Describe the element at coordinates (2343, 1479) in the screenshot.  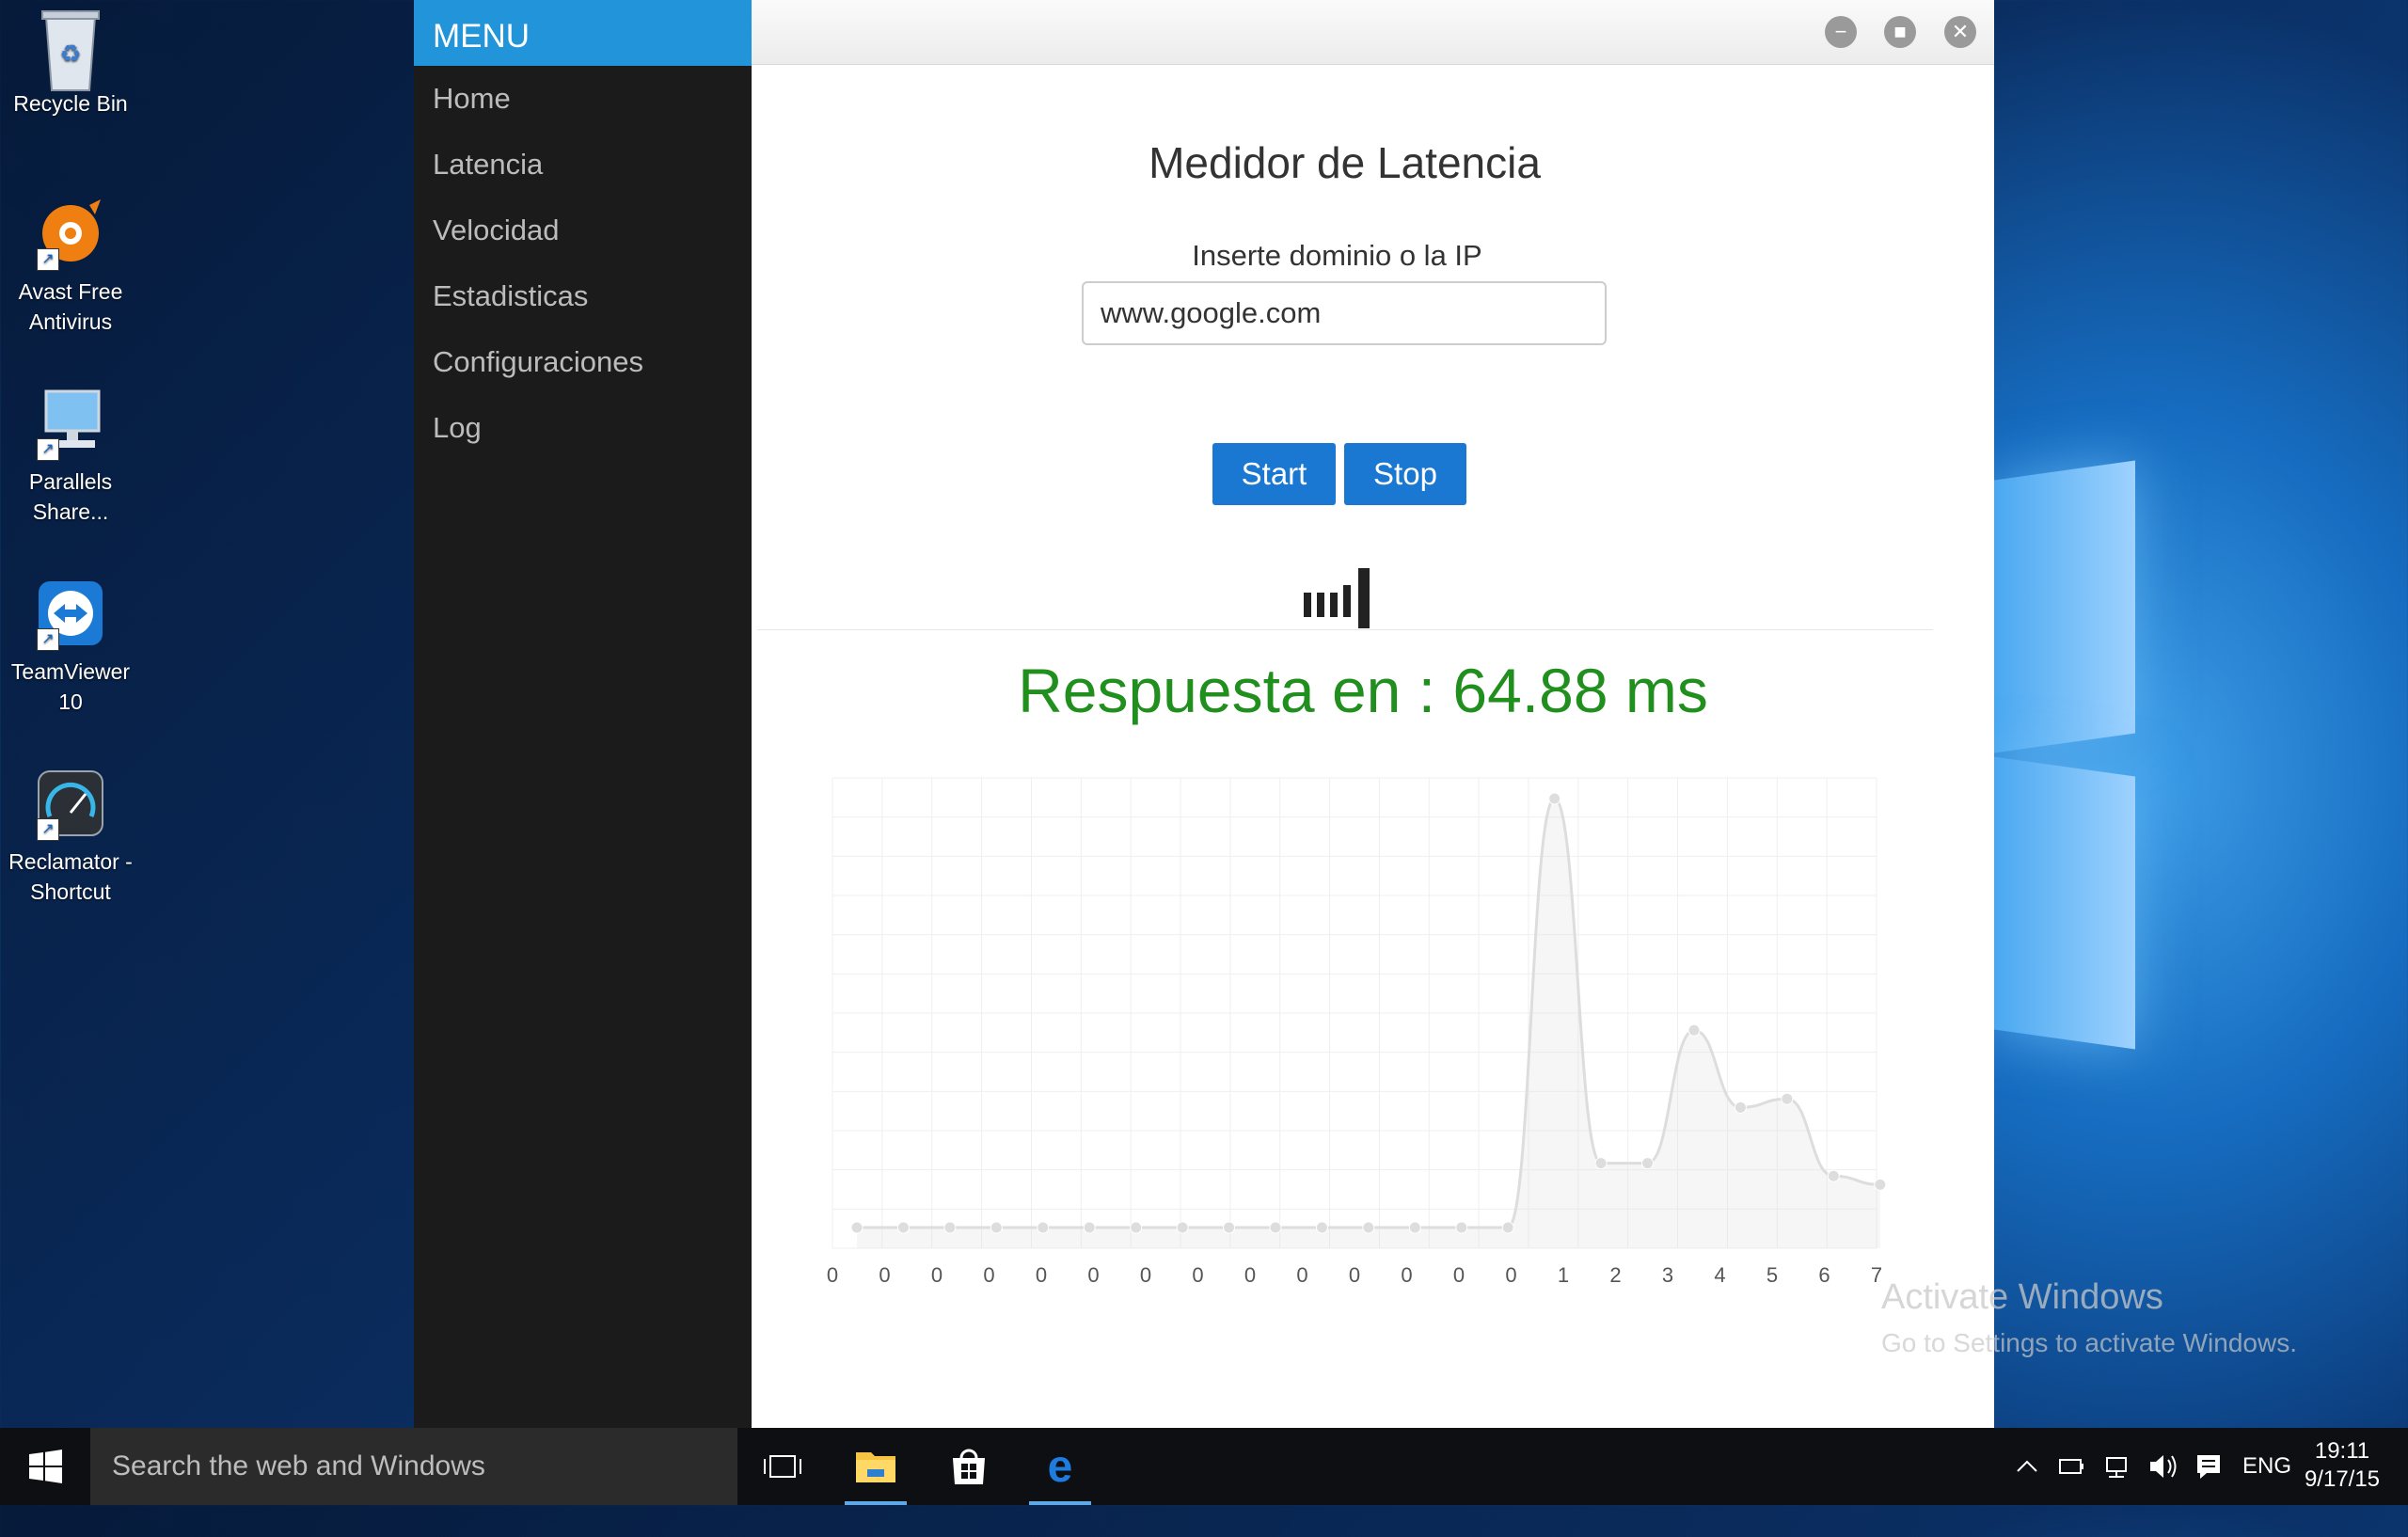
I see `clock-date: 9/17/15` at that location.